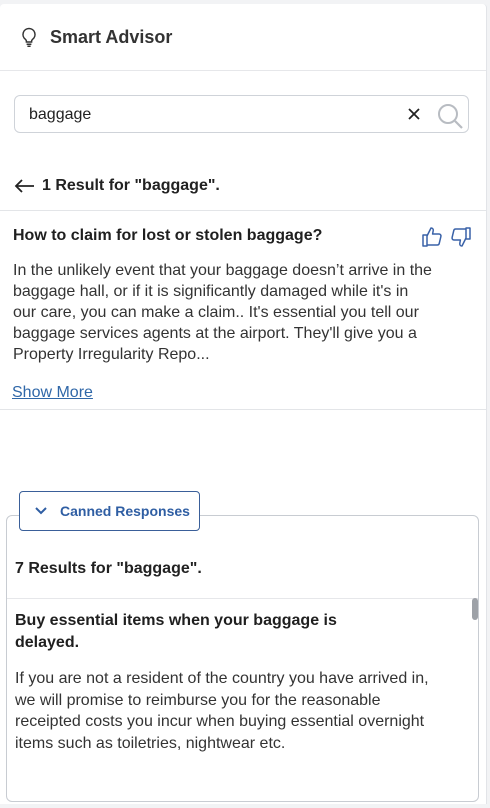  Describe the element at coordinates (108, 568) in the screenshot. I see `canned-results-summary: 7 Results for "baggage".` at that location.